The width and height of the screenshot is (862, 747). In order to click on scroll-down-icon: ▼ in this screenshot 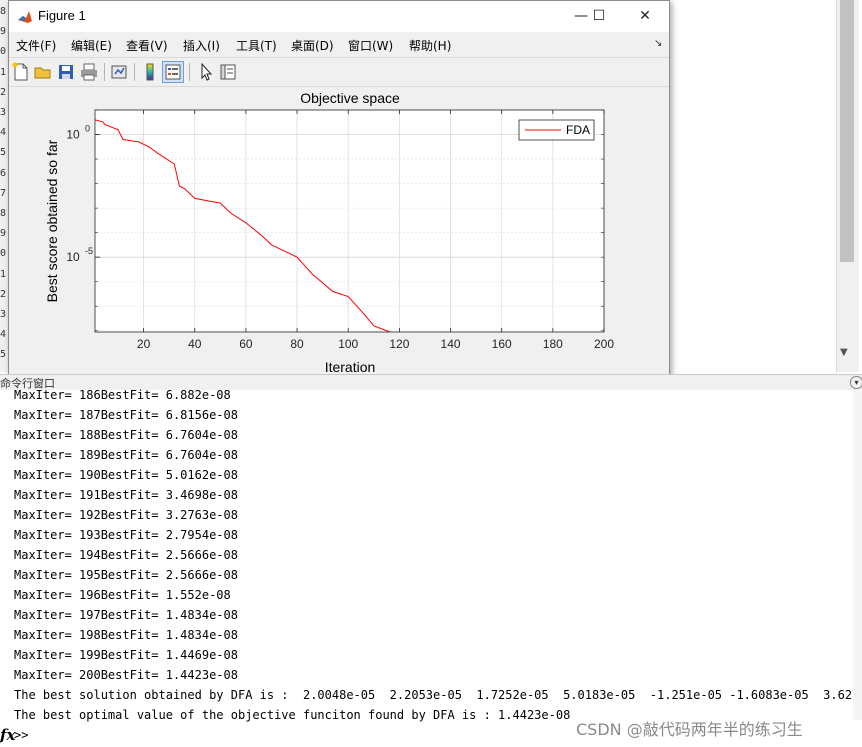, I will do `click(844, 352)`.